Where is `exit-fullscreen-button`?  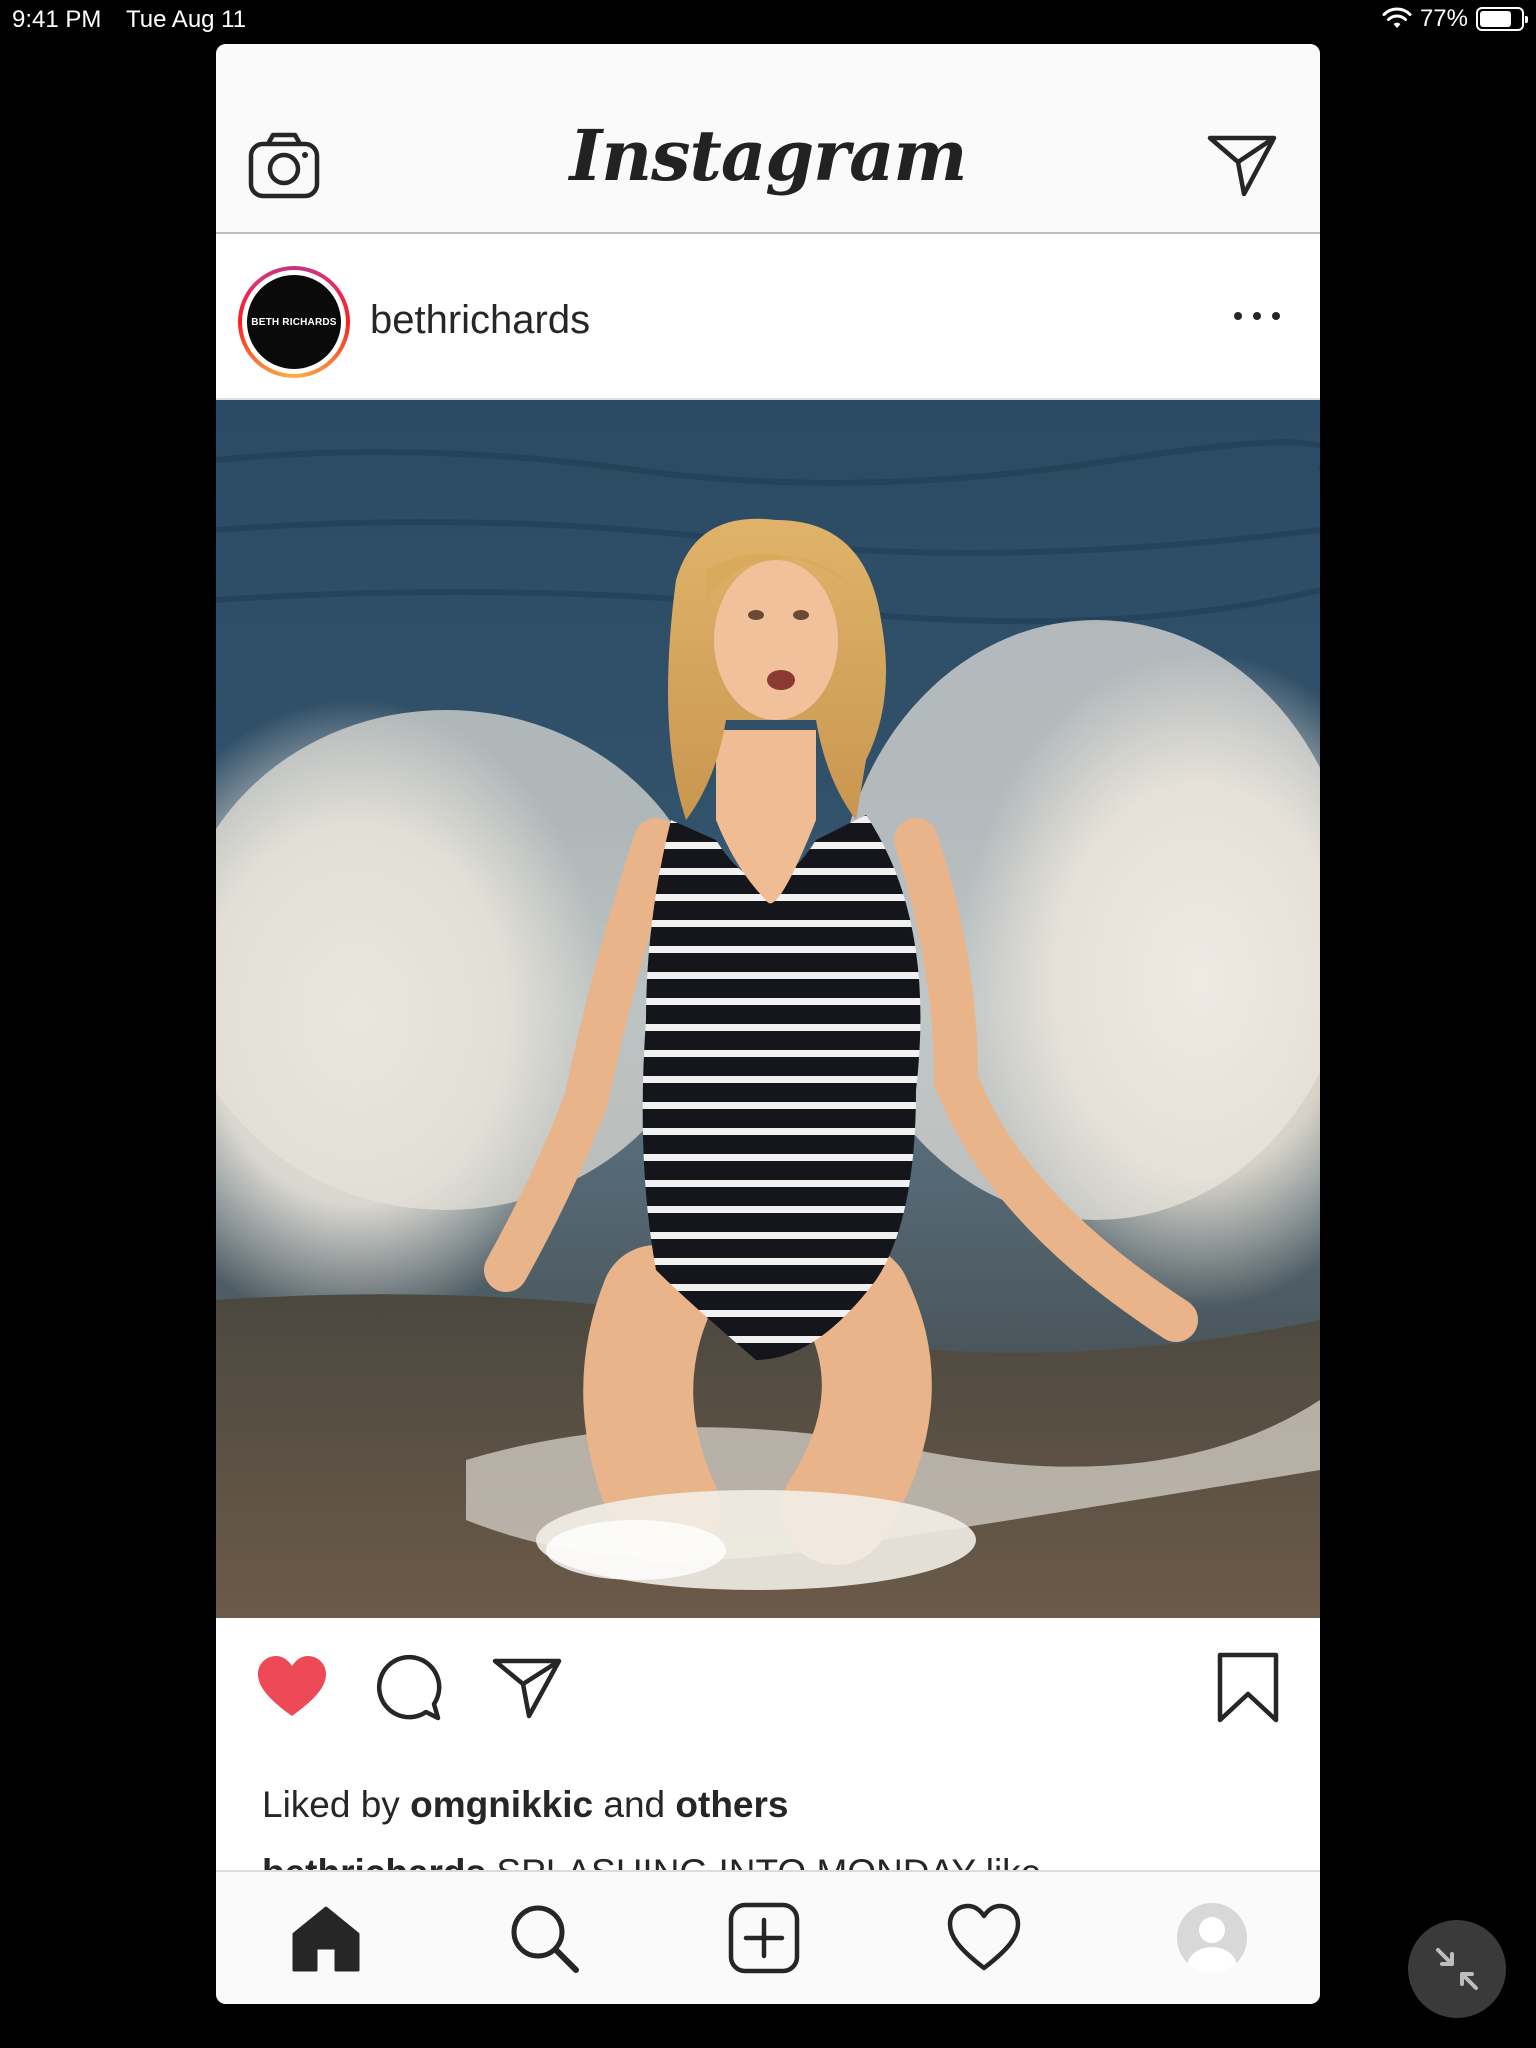 exit-fullscreen-button is located at coordinates (1457, 1969).